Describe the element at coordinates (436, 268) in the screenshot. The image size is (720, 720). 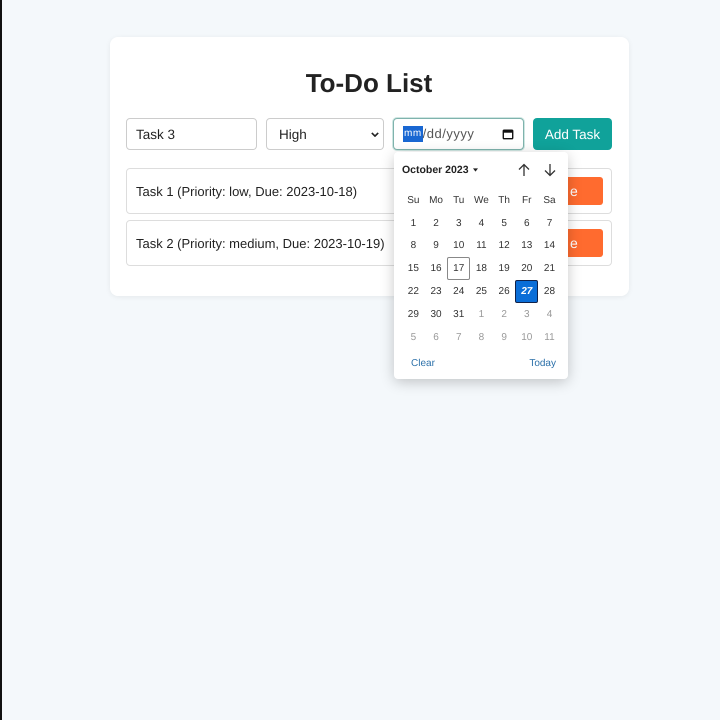
I see `calendar-day: 16` at that location.